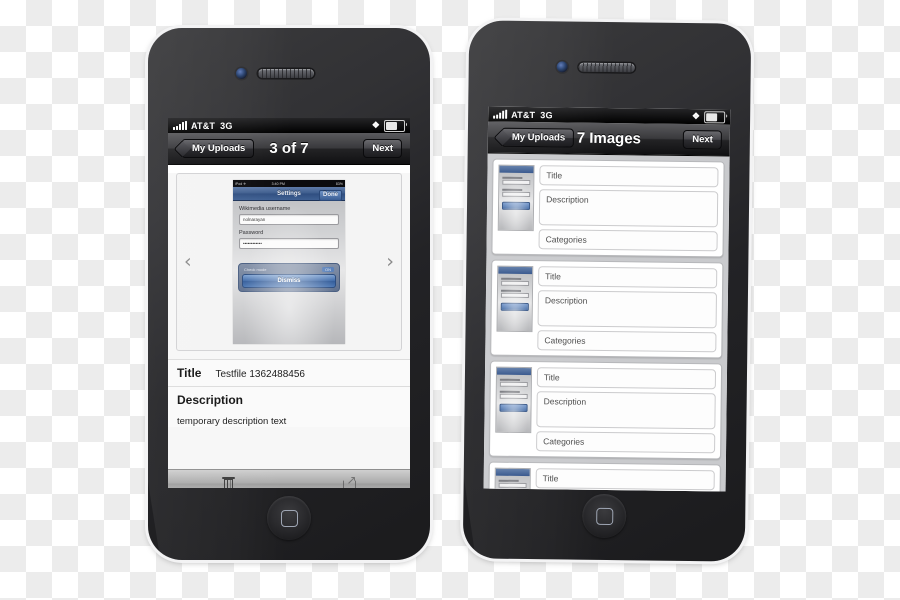 This screenshot has height=600, width=900. Describe the element at coordinates (251, 233) in the screenshot. I see `screenshot-password-label: Password` at that location.